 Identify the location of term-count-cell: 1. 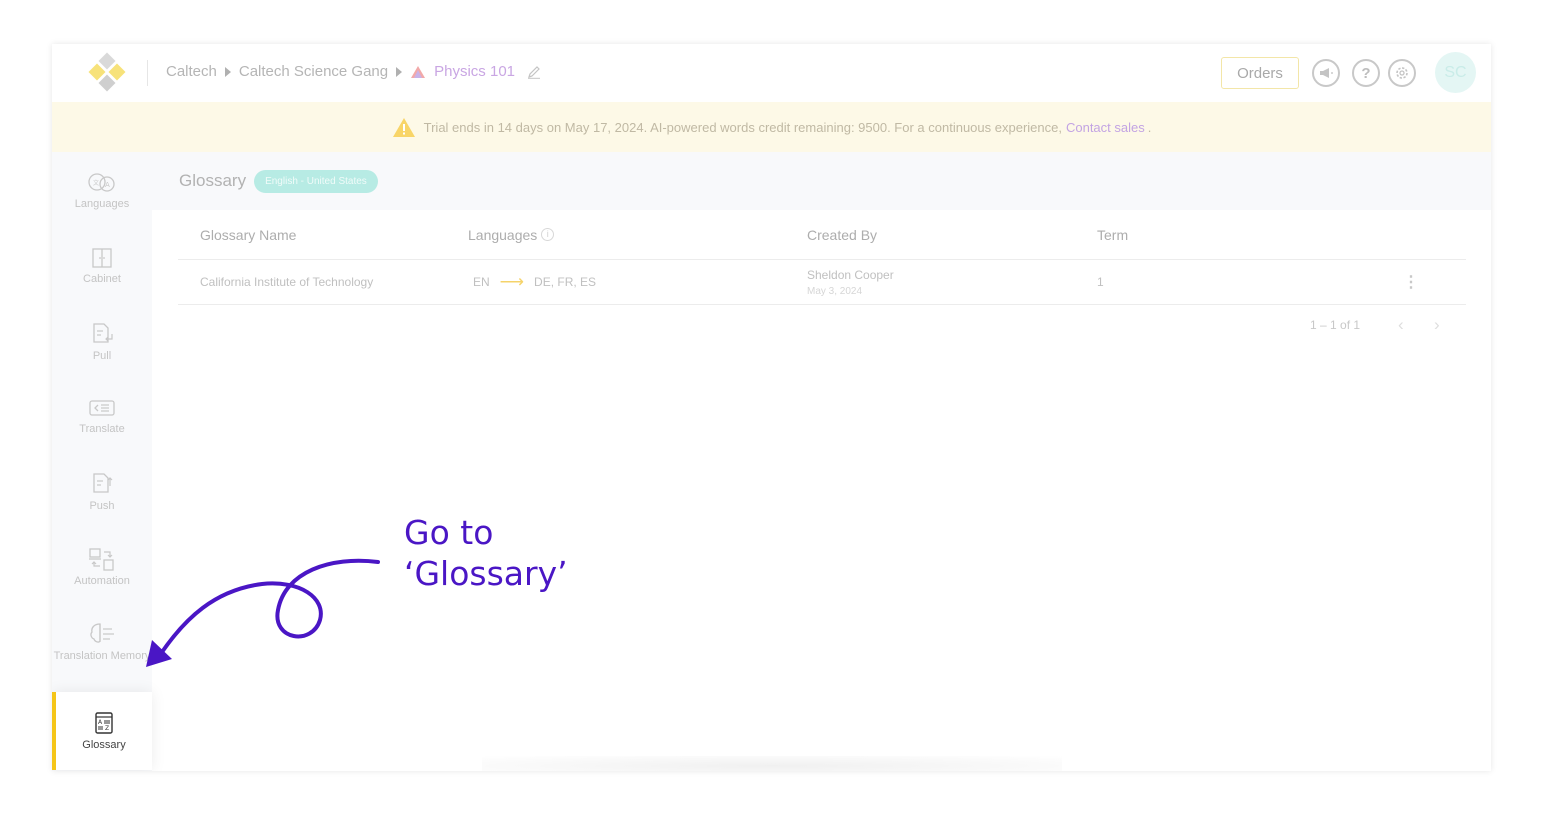
(1100, 282).